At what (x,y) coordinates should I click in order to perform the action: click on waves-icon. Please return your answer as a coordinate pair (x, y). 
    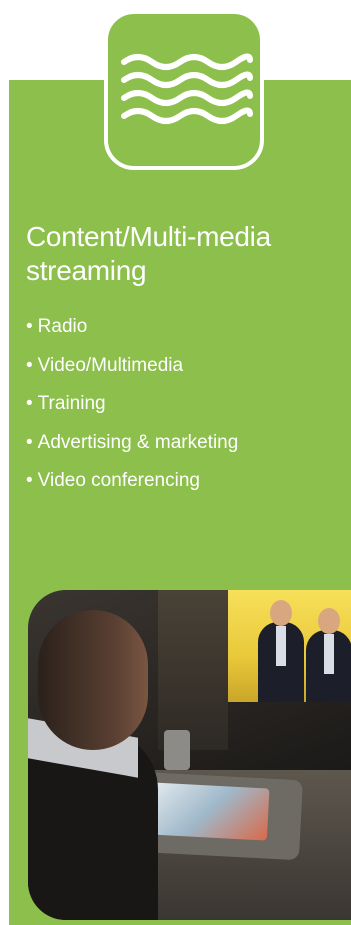
    Looking at the image, I should click on (187, 88).